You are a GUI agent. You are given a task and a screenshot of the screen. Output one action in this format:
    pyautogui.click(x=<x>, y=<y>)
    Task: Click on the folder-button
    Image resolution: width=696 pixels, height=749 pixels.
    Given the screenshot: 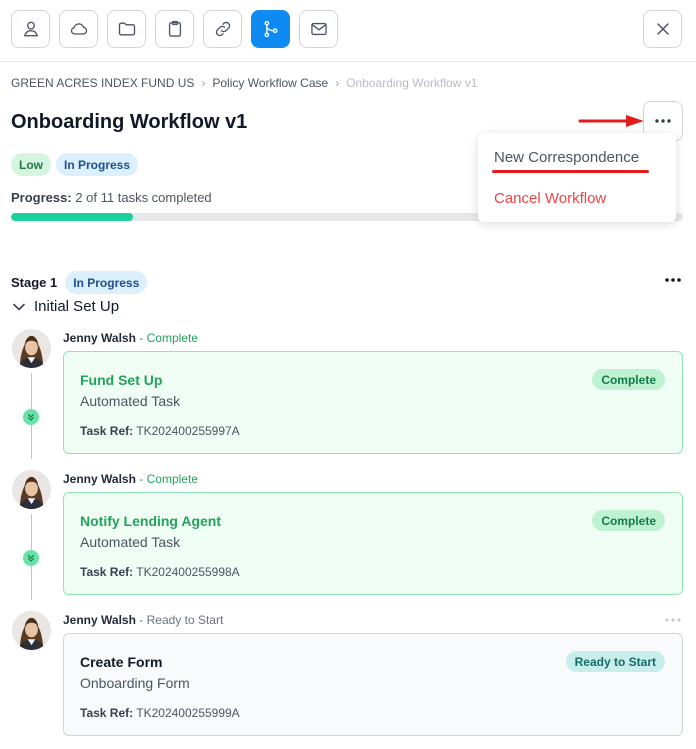 What is the action you would take?
    pyautogui.click(x=126, y=29)
    